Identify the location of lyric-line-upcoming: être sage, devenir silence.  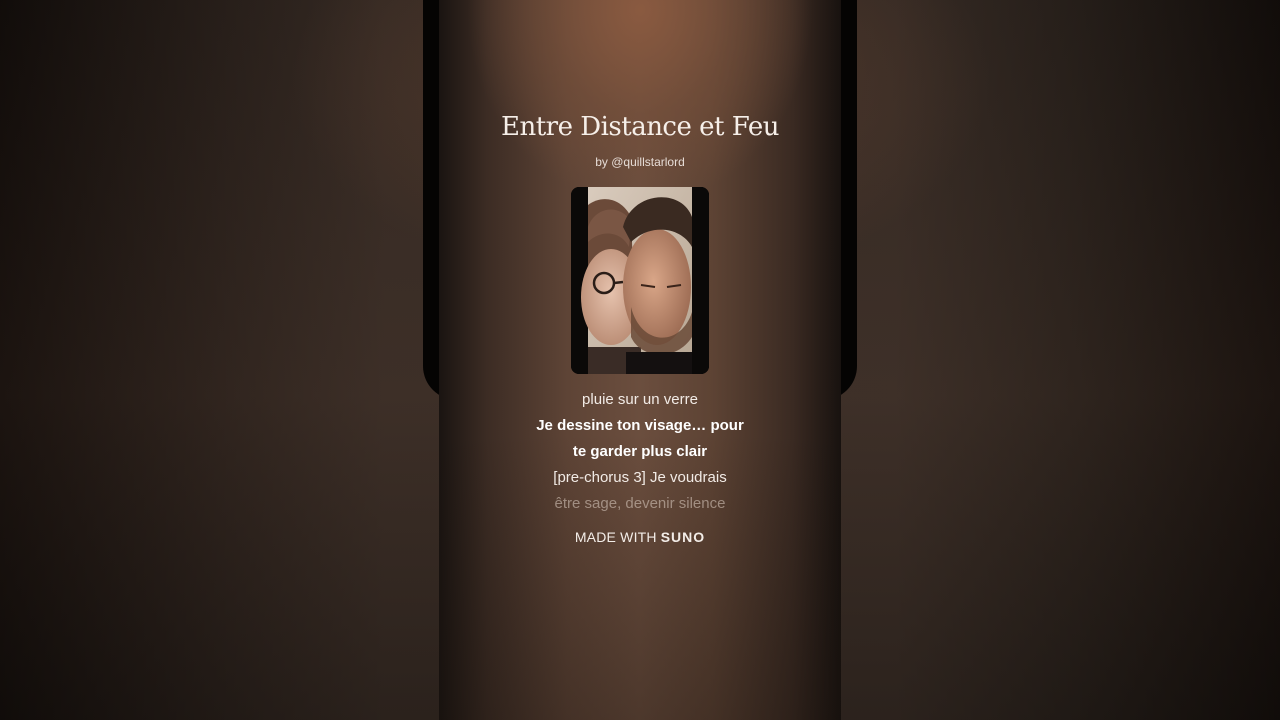
(640, 503).